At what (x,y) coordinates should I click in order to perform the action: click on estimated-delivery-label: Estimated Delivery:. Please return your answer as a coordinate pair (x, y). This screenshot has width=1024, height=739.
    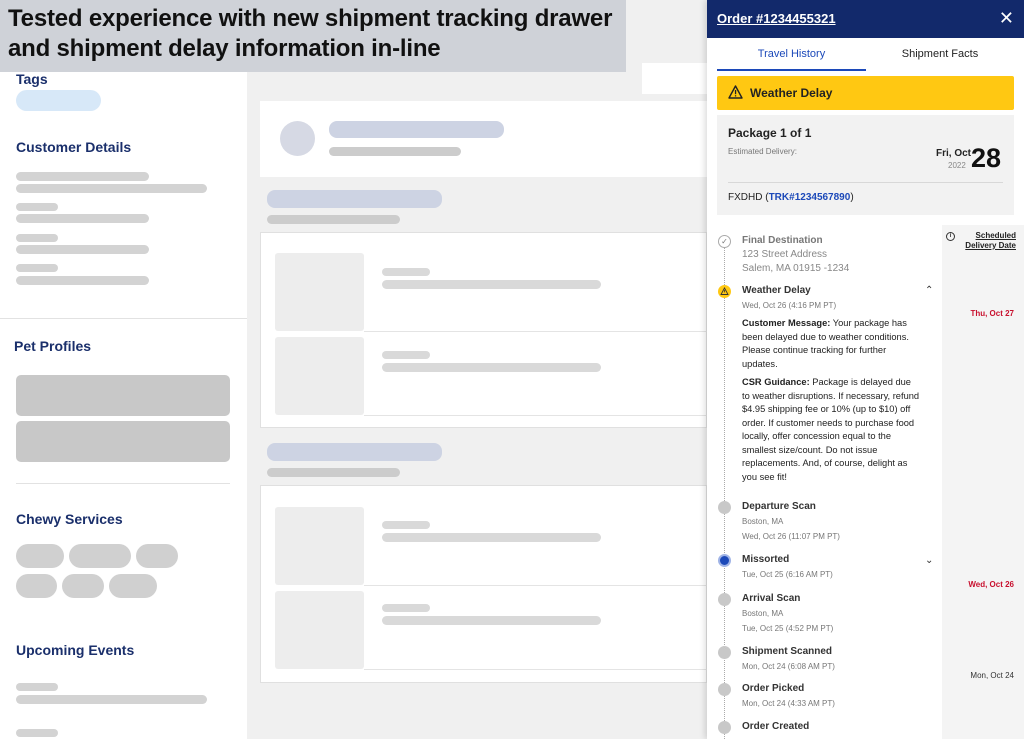
    Looking at the image, I should click on (762, 151).